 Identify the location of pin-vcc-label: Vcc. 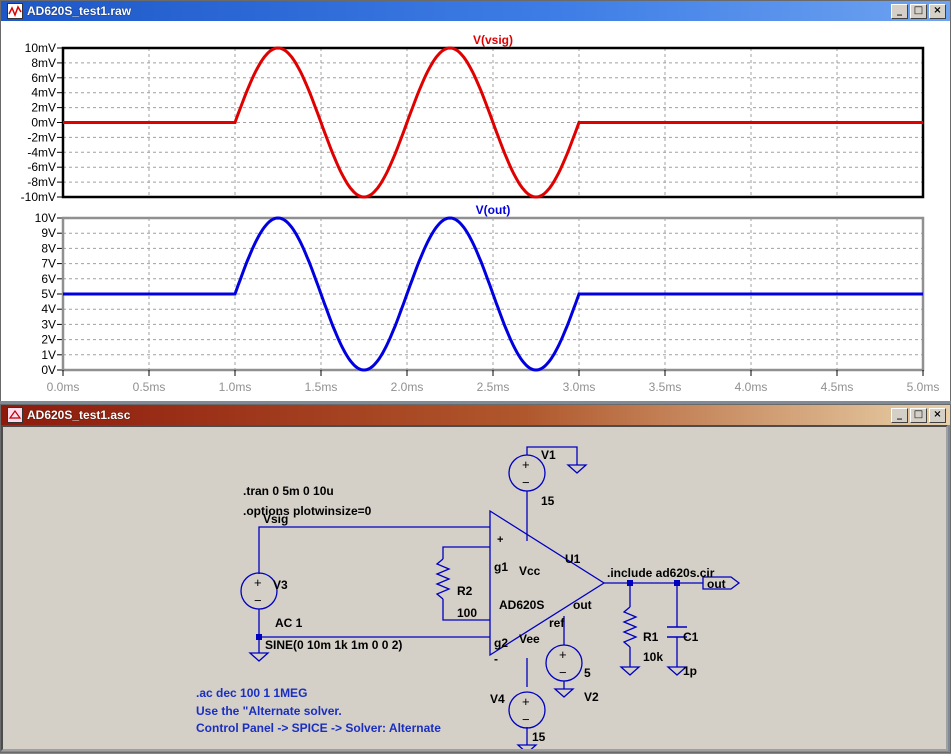
(530, 571).